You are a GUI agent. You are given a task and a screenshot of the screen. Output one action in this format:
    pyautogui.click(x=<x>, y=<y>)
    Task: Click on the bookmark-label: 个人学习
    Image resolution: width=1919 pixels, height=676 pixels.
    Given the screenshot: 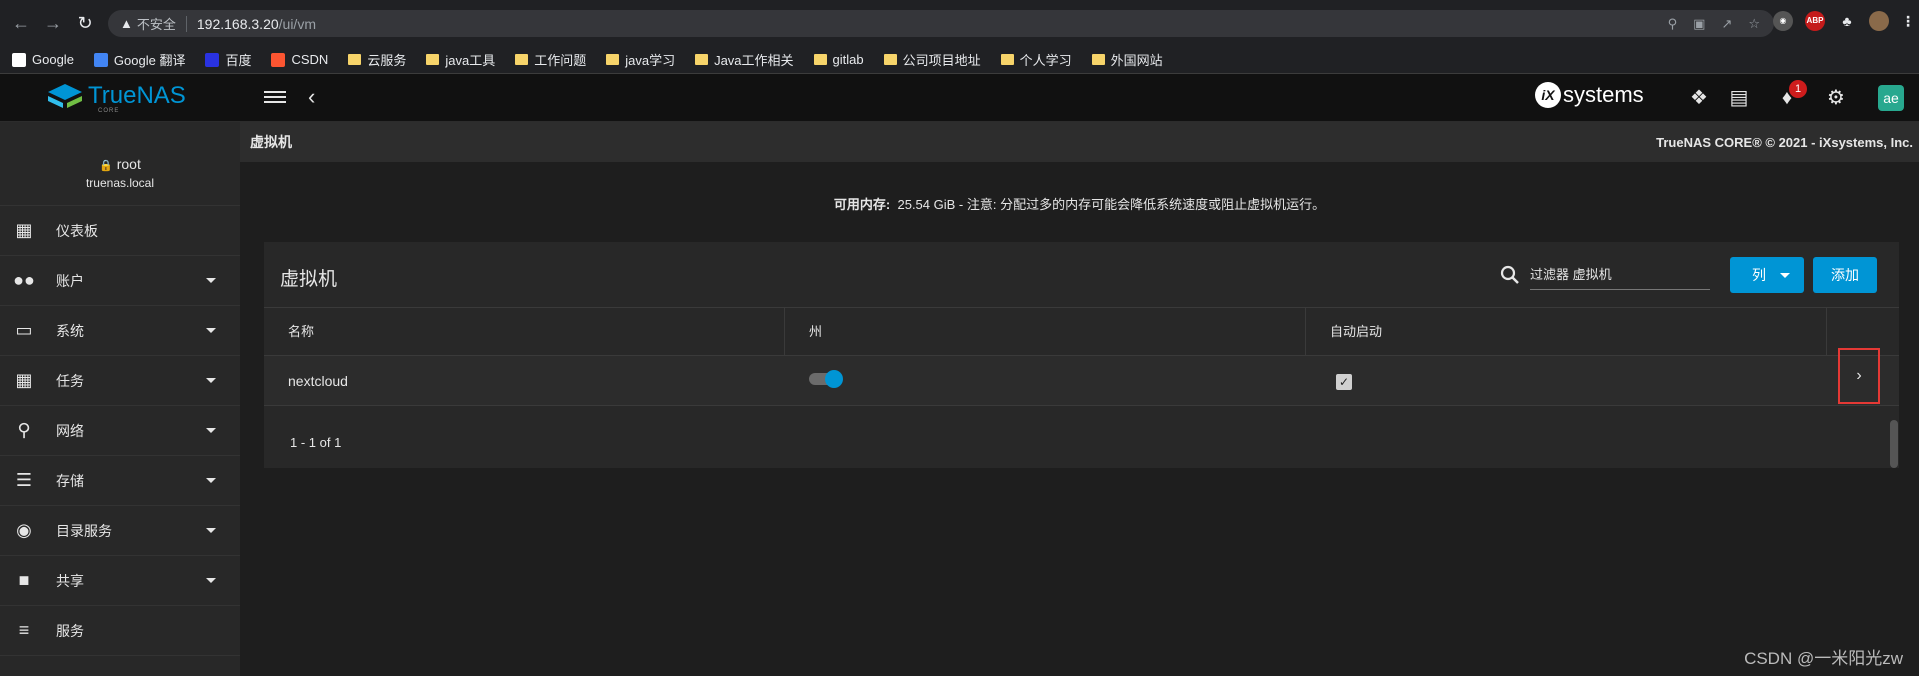 What is the action you would take?
    pyautogui.click(x=1045, y=60)
    